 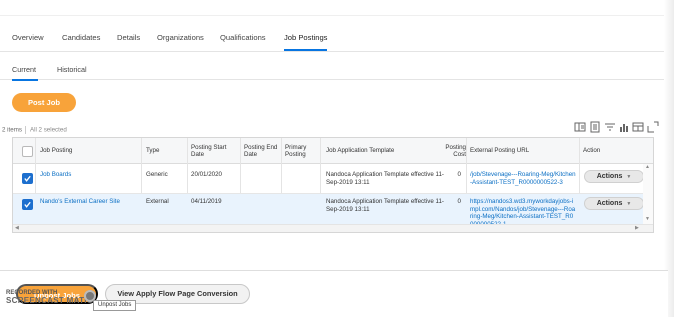 I want to click on type-cell: External, so click(x=157, y=201).